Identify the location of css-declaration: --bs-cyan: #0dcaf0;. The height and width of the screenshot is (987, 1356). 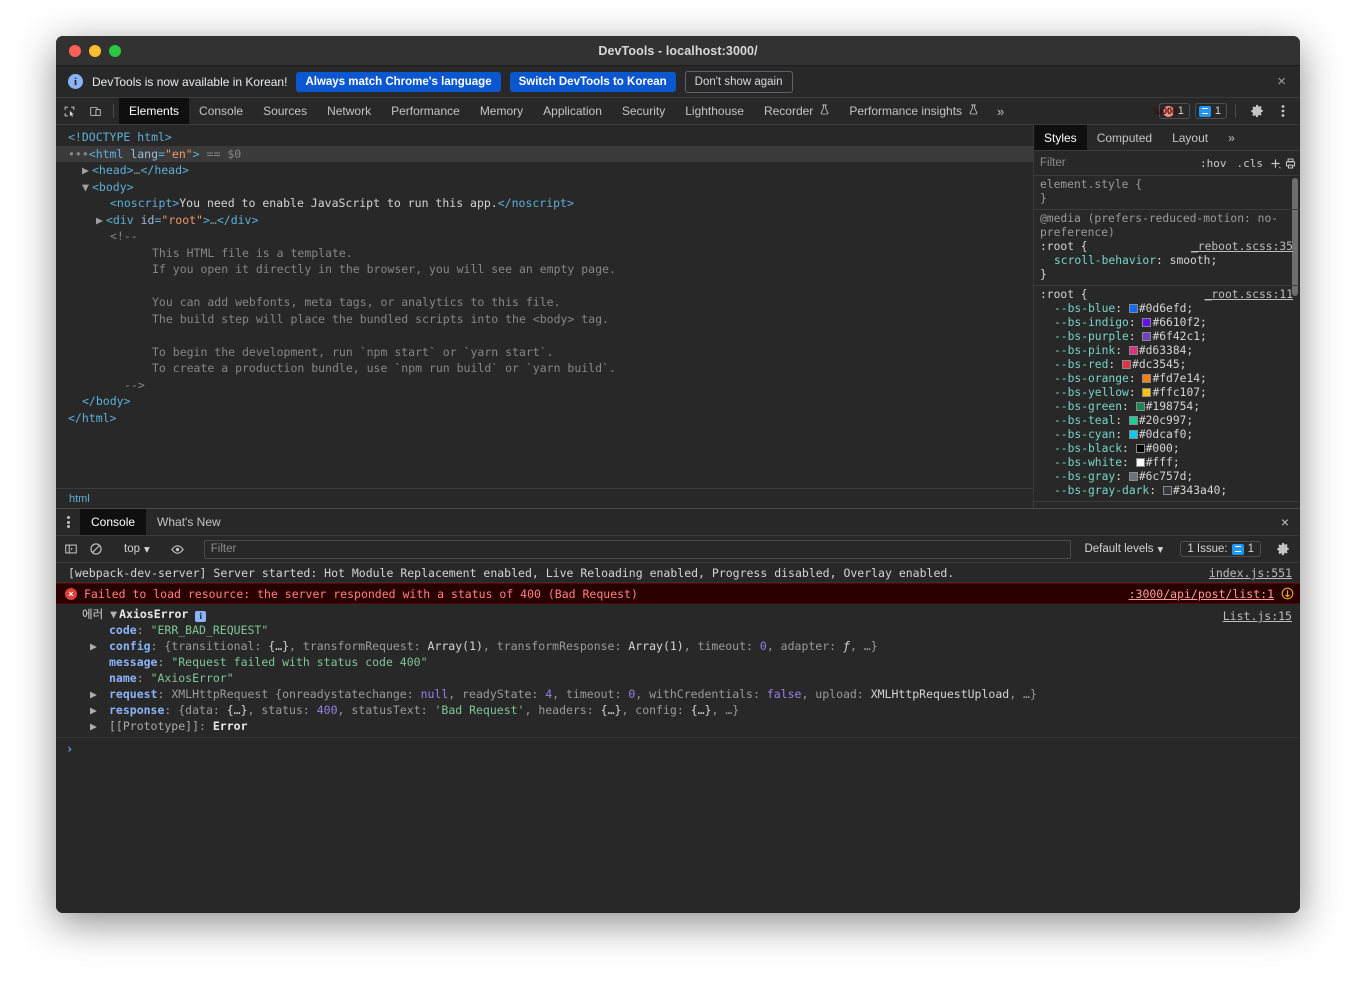
(1167, 435).